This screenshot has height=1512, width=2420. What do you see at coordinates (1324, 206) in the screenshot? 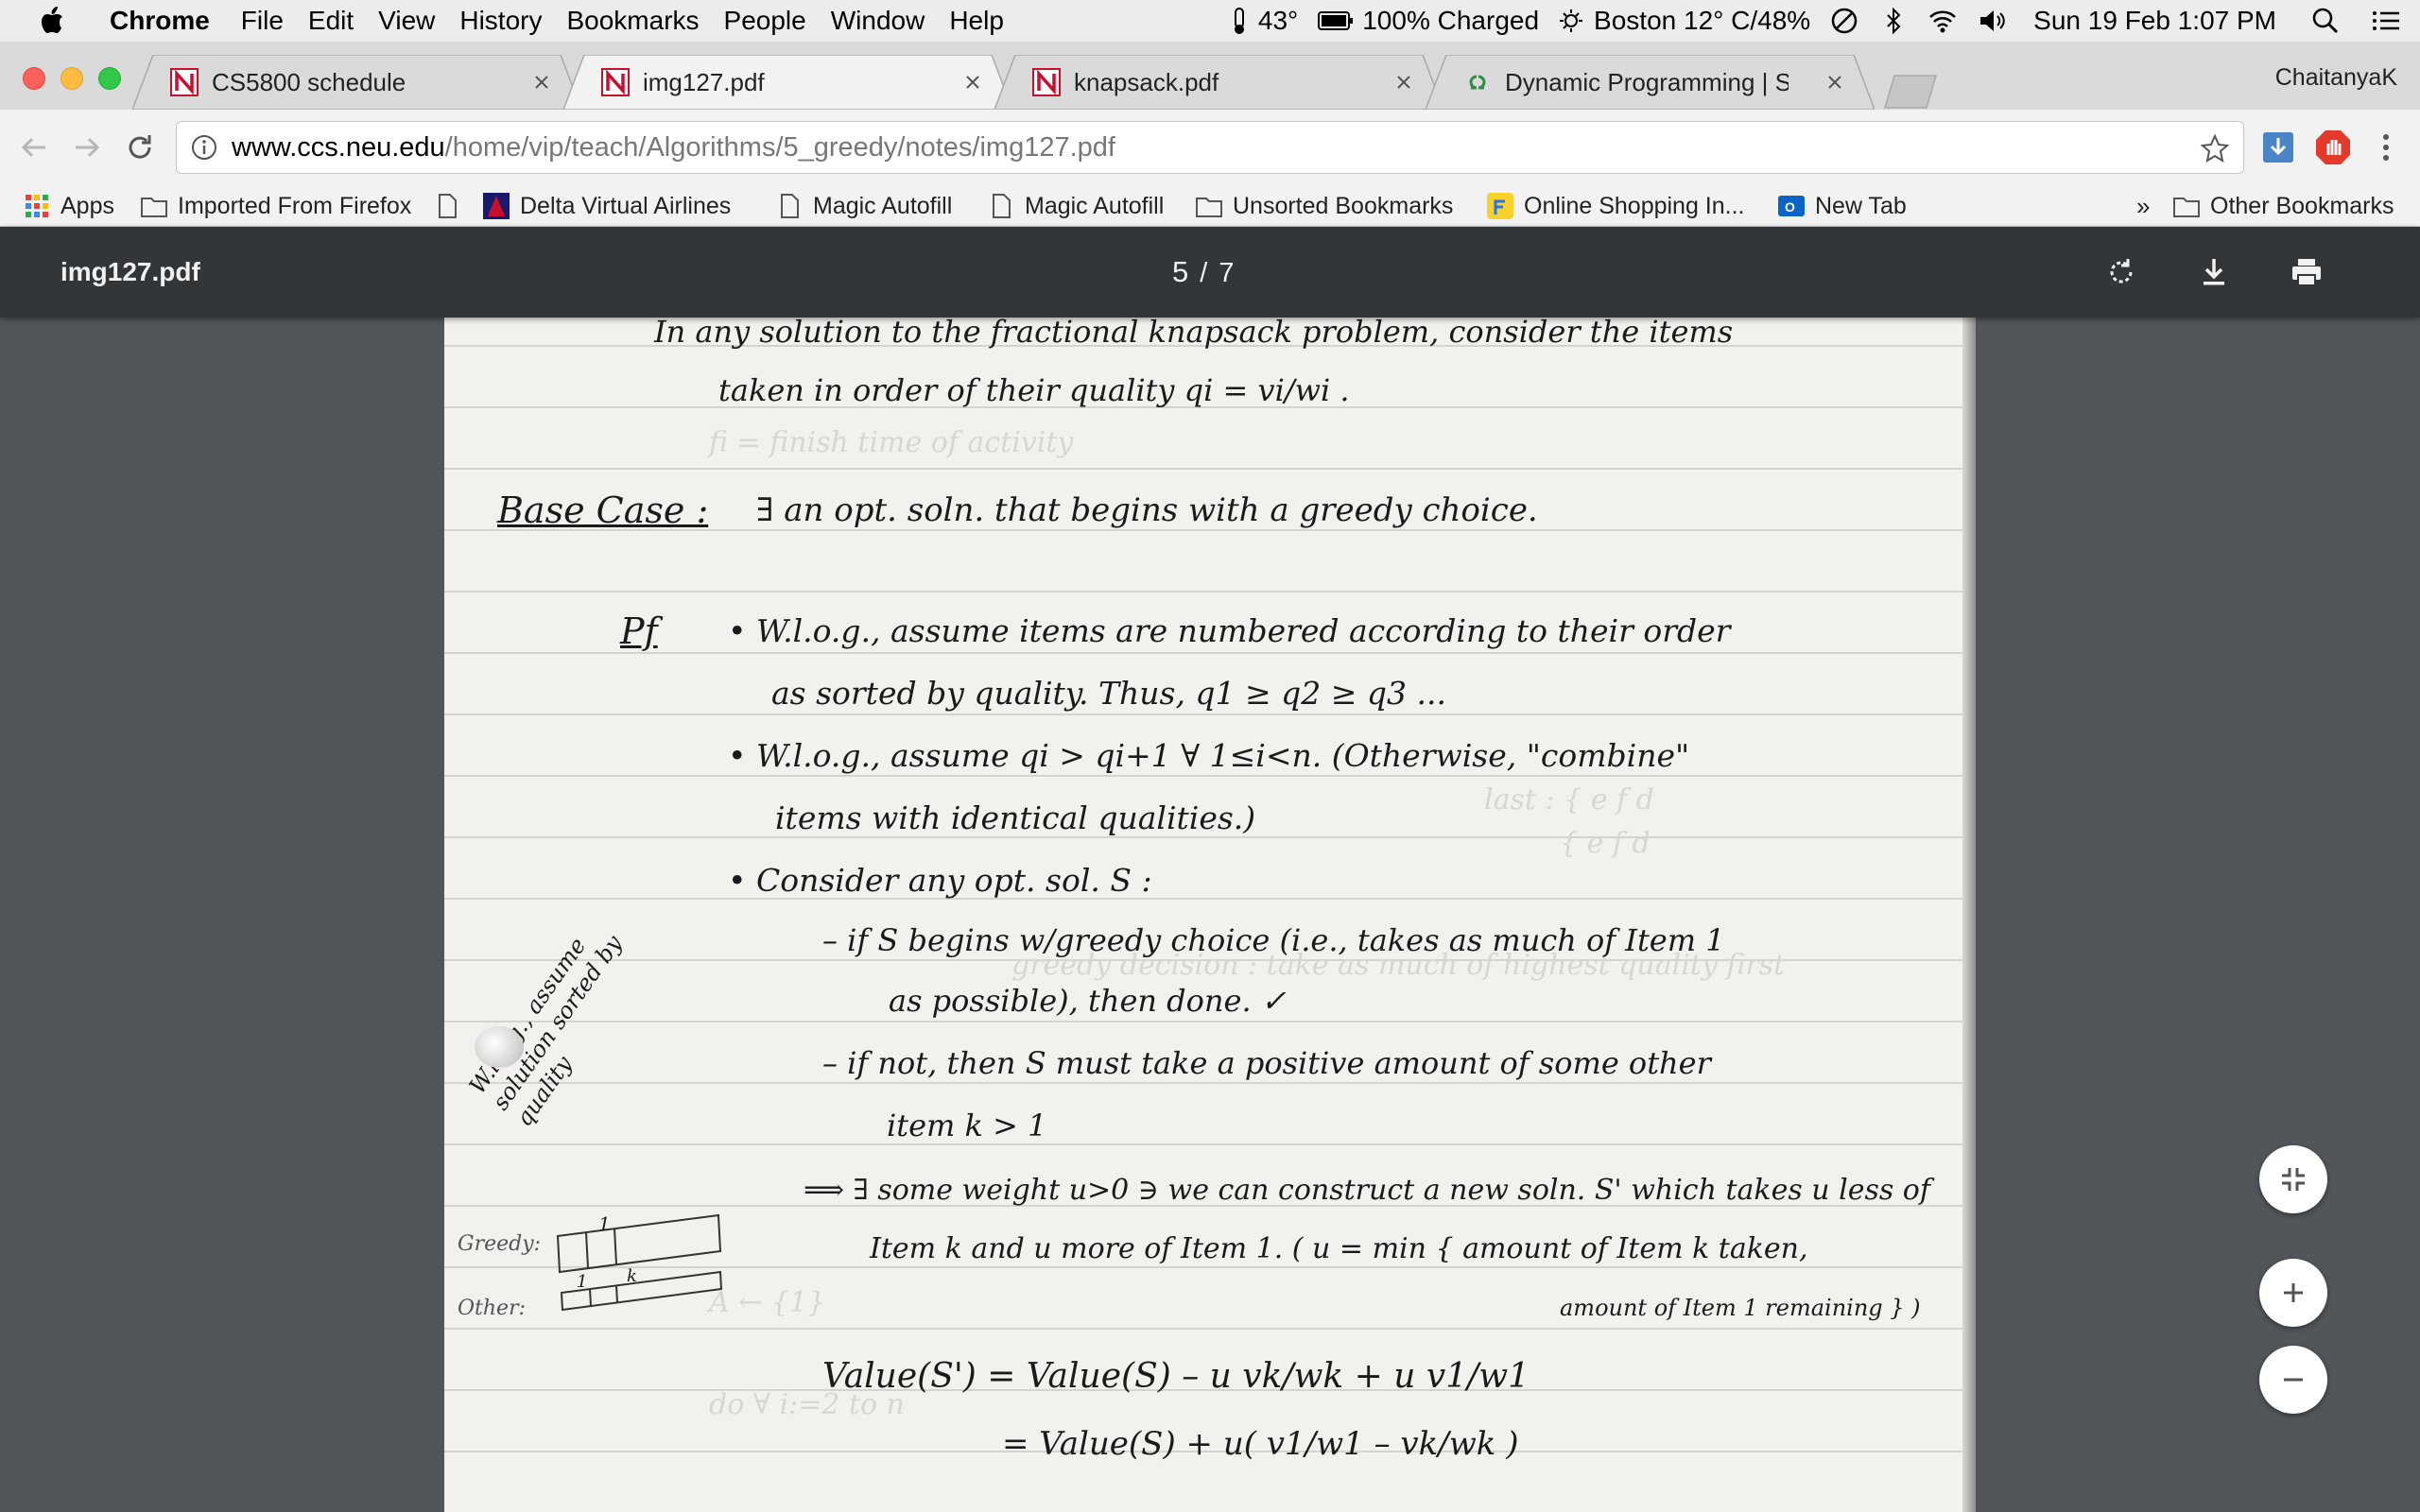
I see `bookmark-unsorted-bookmarks: Unsorted Bookmarks` at bounding box center [1324, 206].